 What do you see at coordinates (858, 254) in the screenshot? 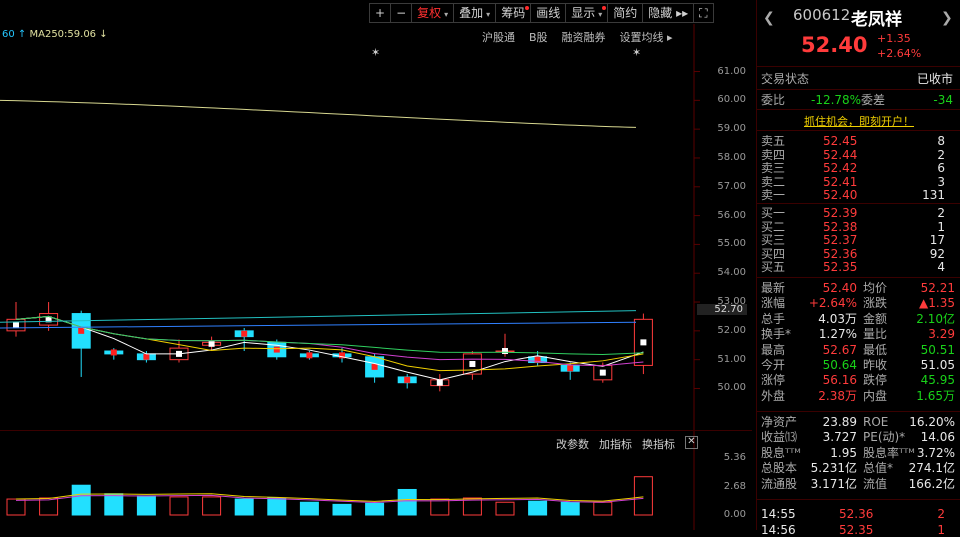
I see `bid-row: 买四 52.36 92` at bounding box center [858, 254].